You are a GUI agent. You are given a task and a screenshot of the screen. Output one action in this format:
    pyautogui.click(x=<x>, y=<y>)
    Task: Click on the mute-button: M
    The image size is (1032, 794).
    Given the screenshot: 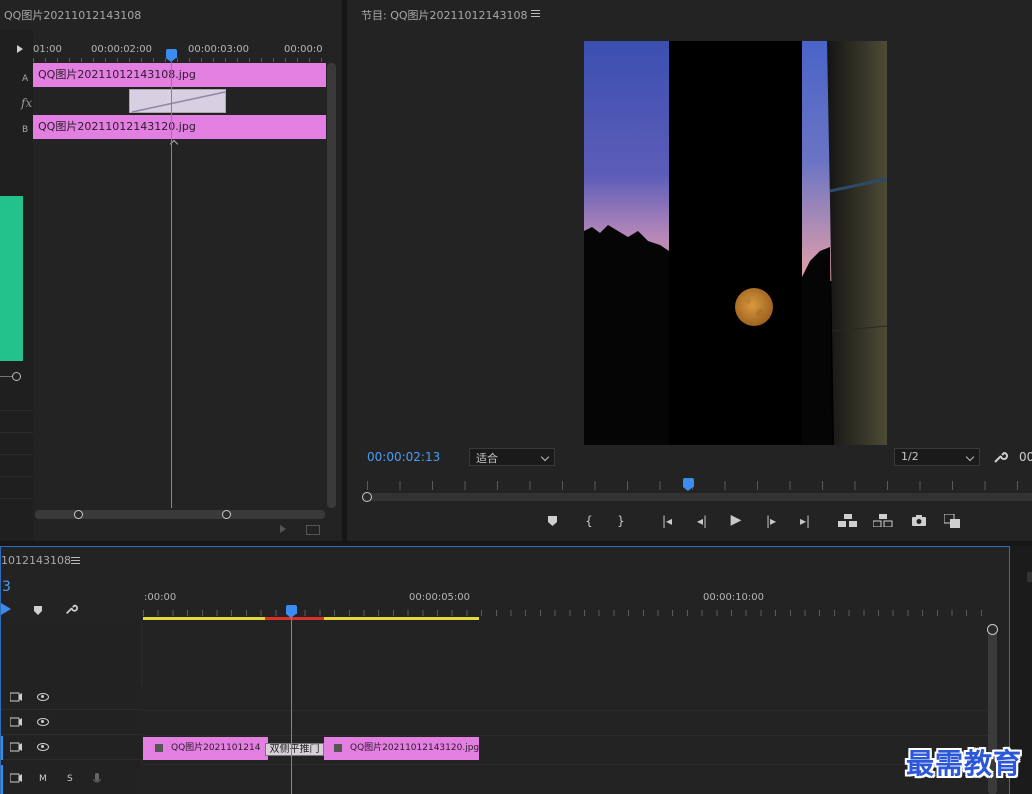 What is the action you would take?
    pyautogui.click(x=43, y=779)
    